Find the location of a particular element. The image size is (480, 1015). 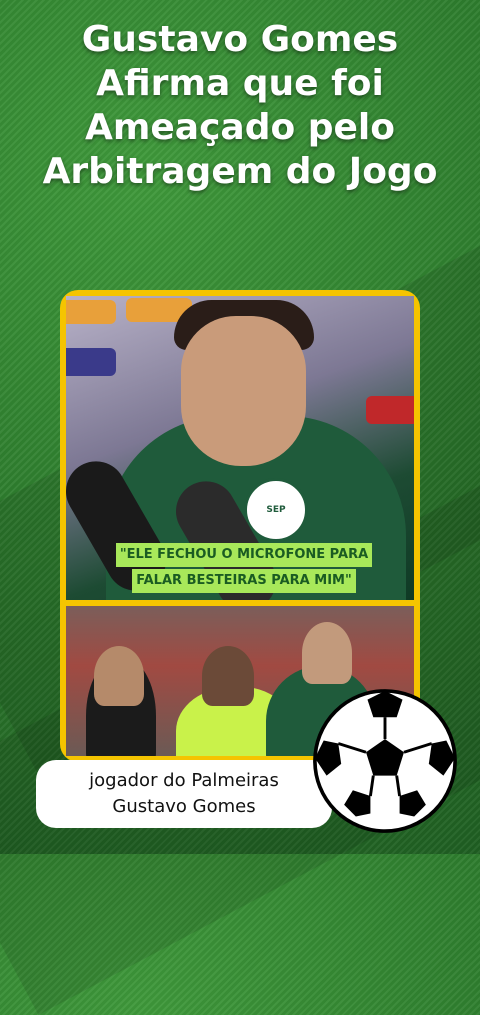

headline-line: Ameaçado pelo is located at coordinates (239, 127).